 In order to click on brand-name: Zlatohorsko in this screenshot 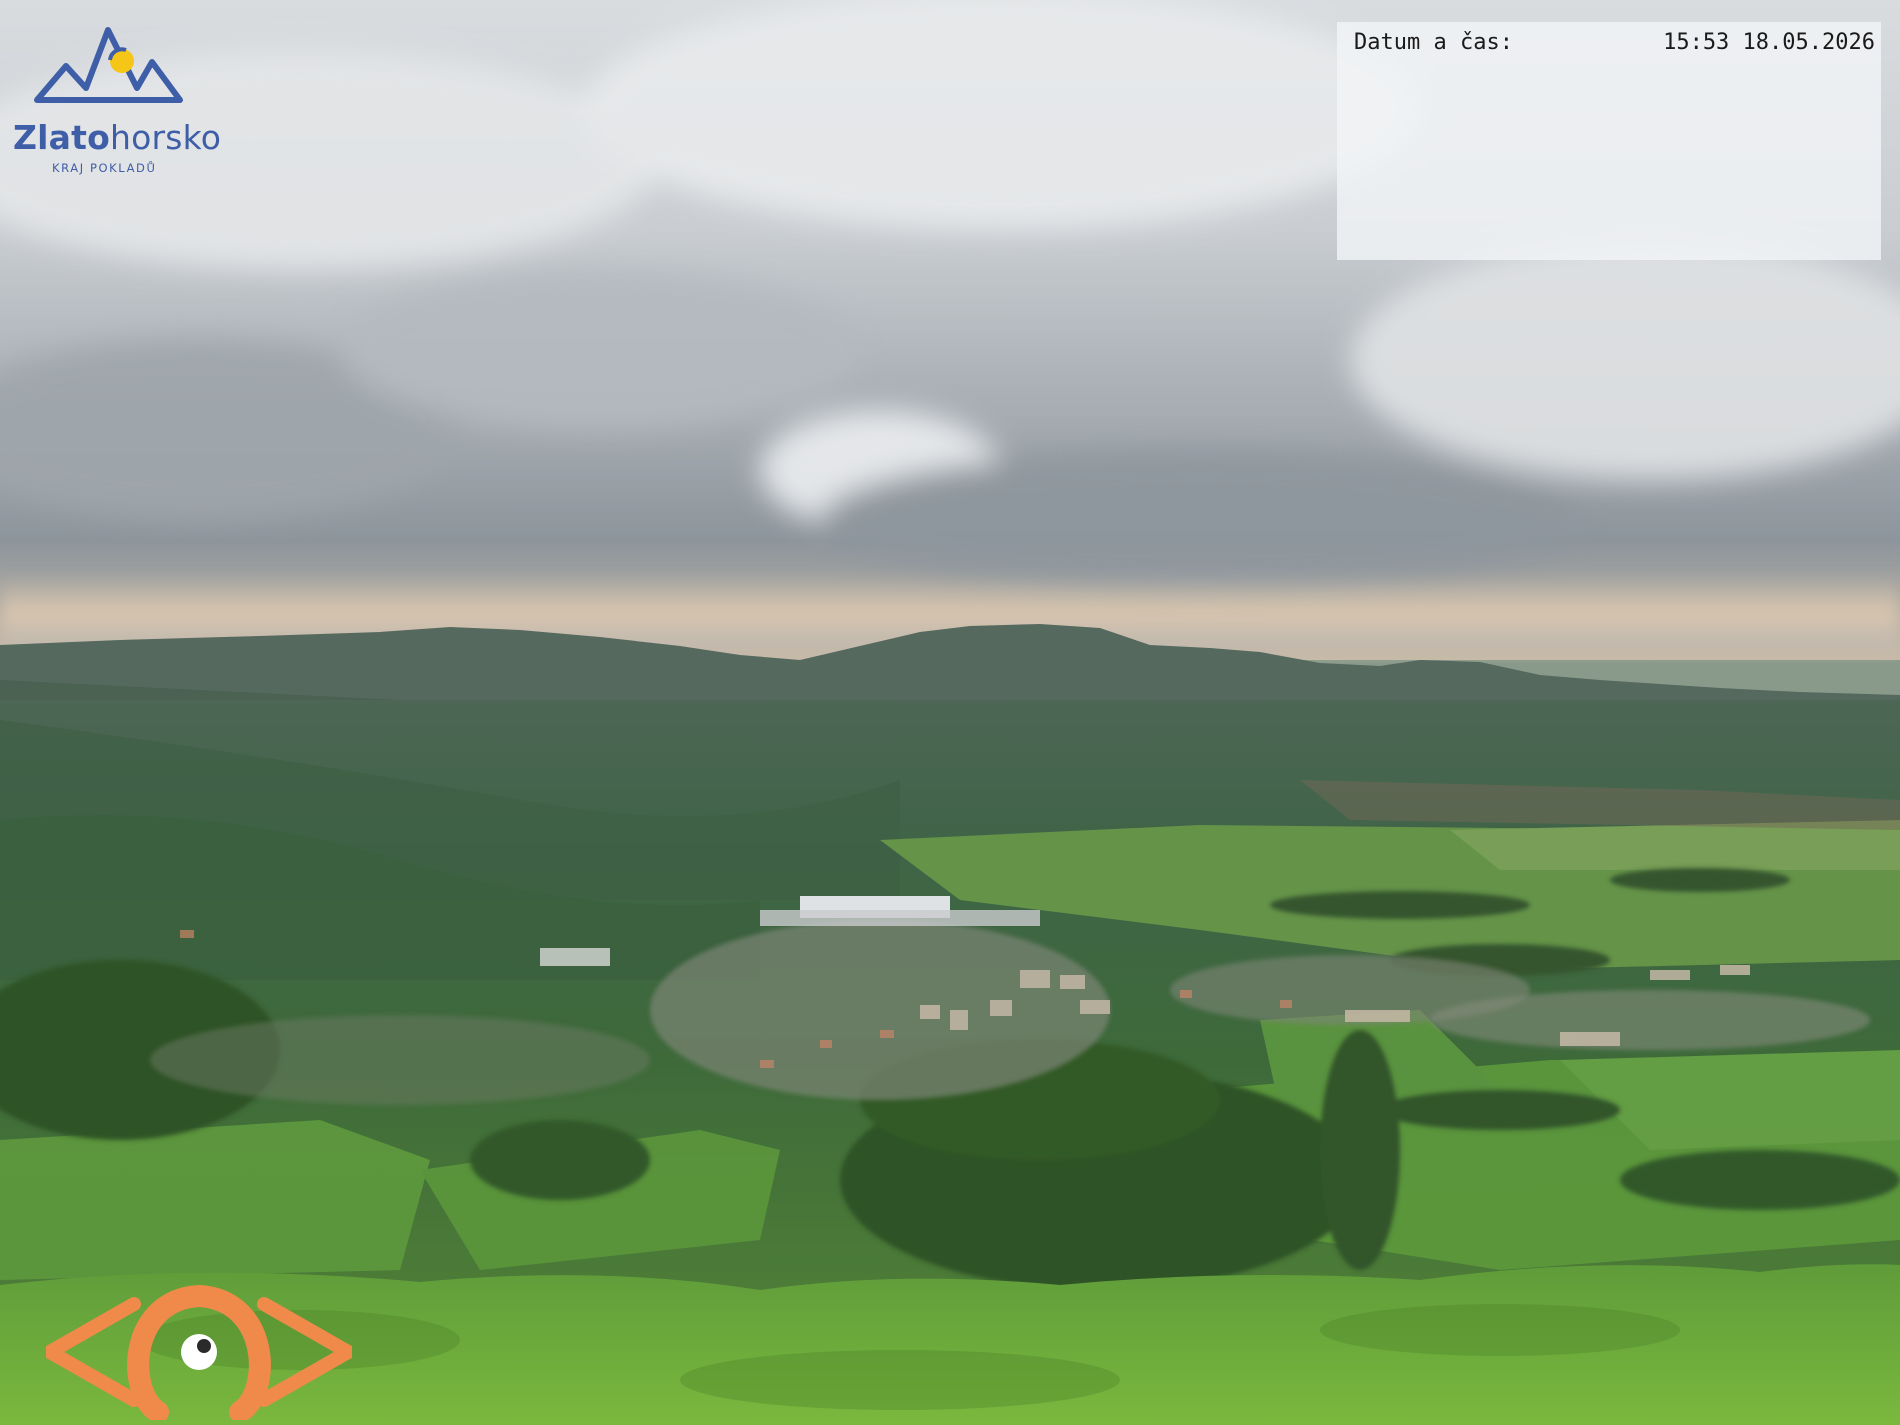, I will do `click(117, 137)`.